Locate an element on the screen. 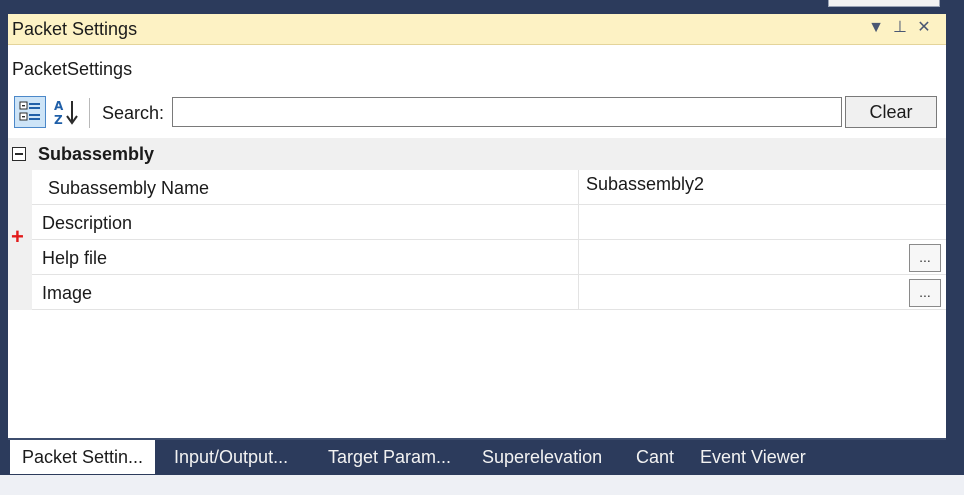 The width and height of the screenshot is (964, 495). search-input is located at coordinates (507, 112).